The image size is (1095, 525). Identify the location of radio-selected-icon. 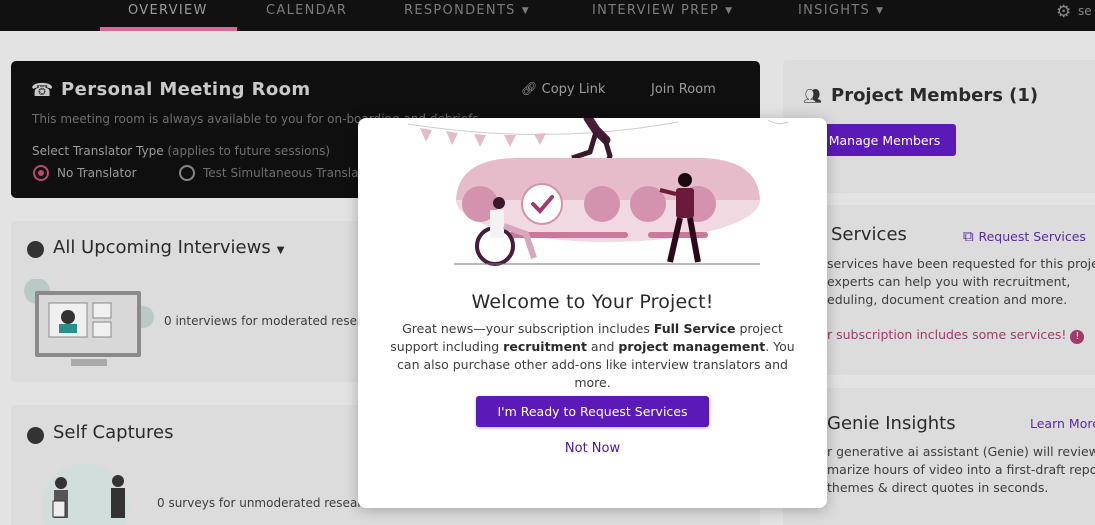
(41, 173).